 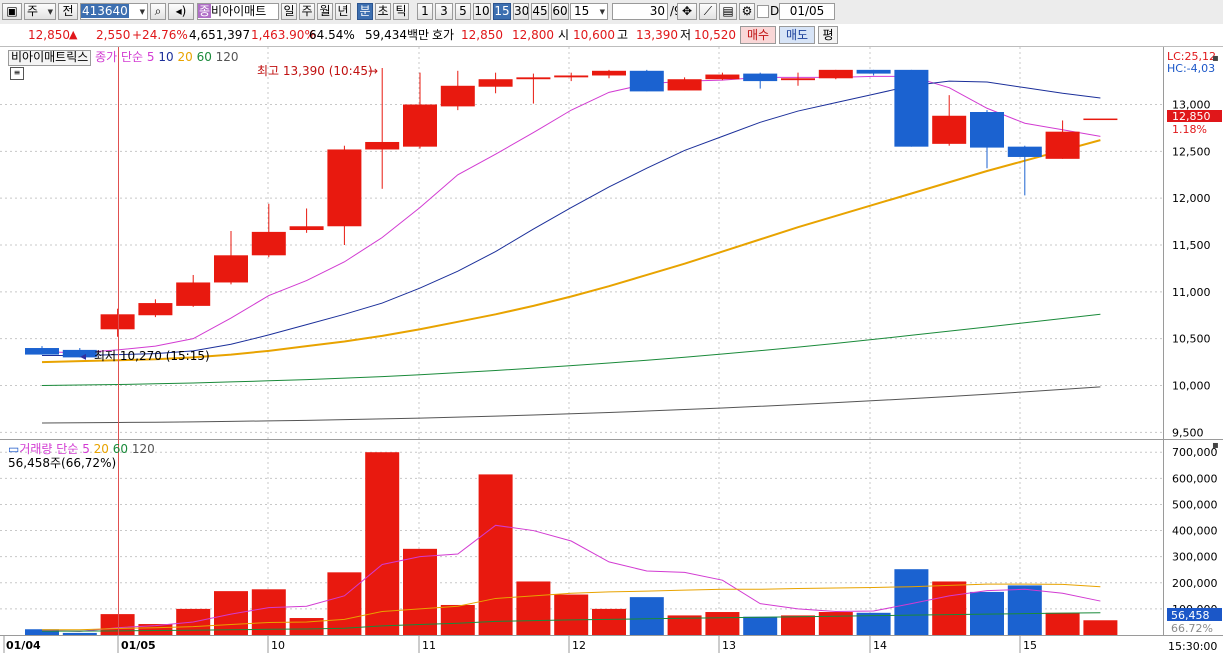 I want to click on volume-tick-label: 600,000, so click(x=1195, y=478).